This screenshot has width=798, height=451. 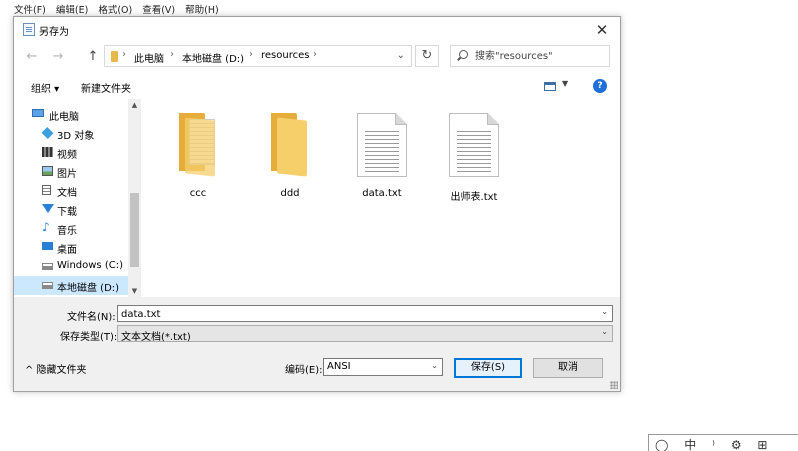 I want to click on filetype-label: 保存类型(T):, so click(x=89, y=337).